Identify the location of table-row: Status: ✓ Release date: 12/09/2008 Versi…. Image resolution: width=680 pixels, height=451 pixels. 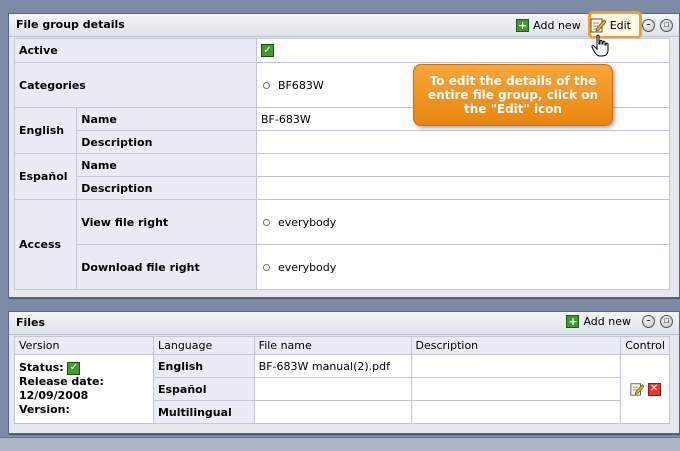
(342, 389).